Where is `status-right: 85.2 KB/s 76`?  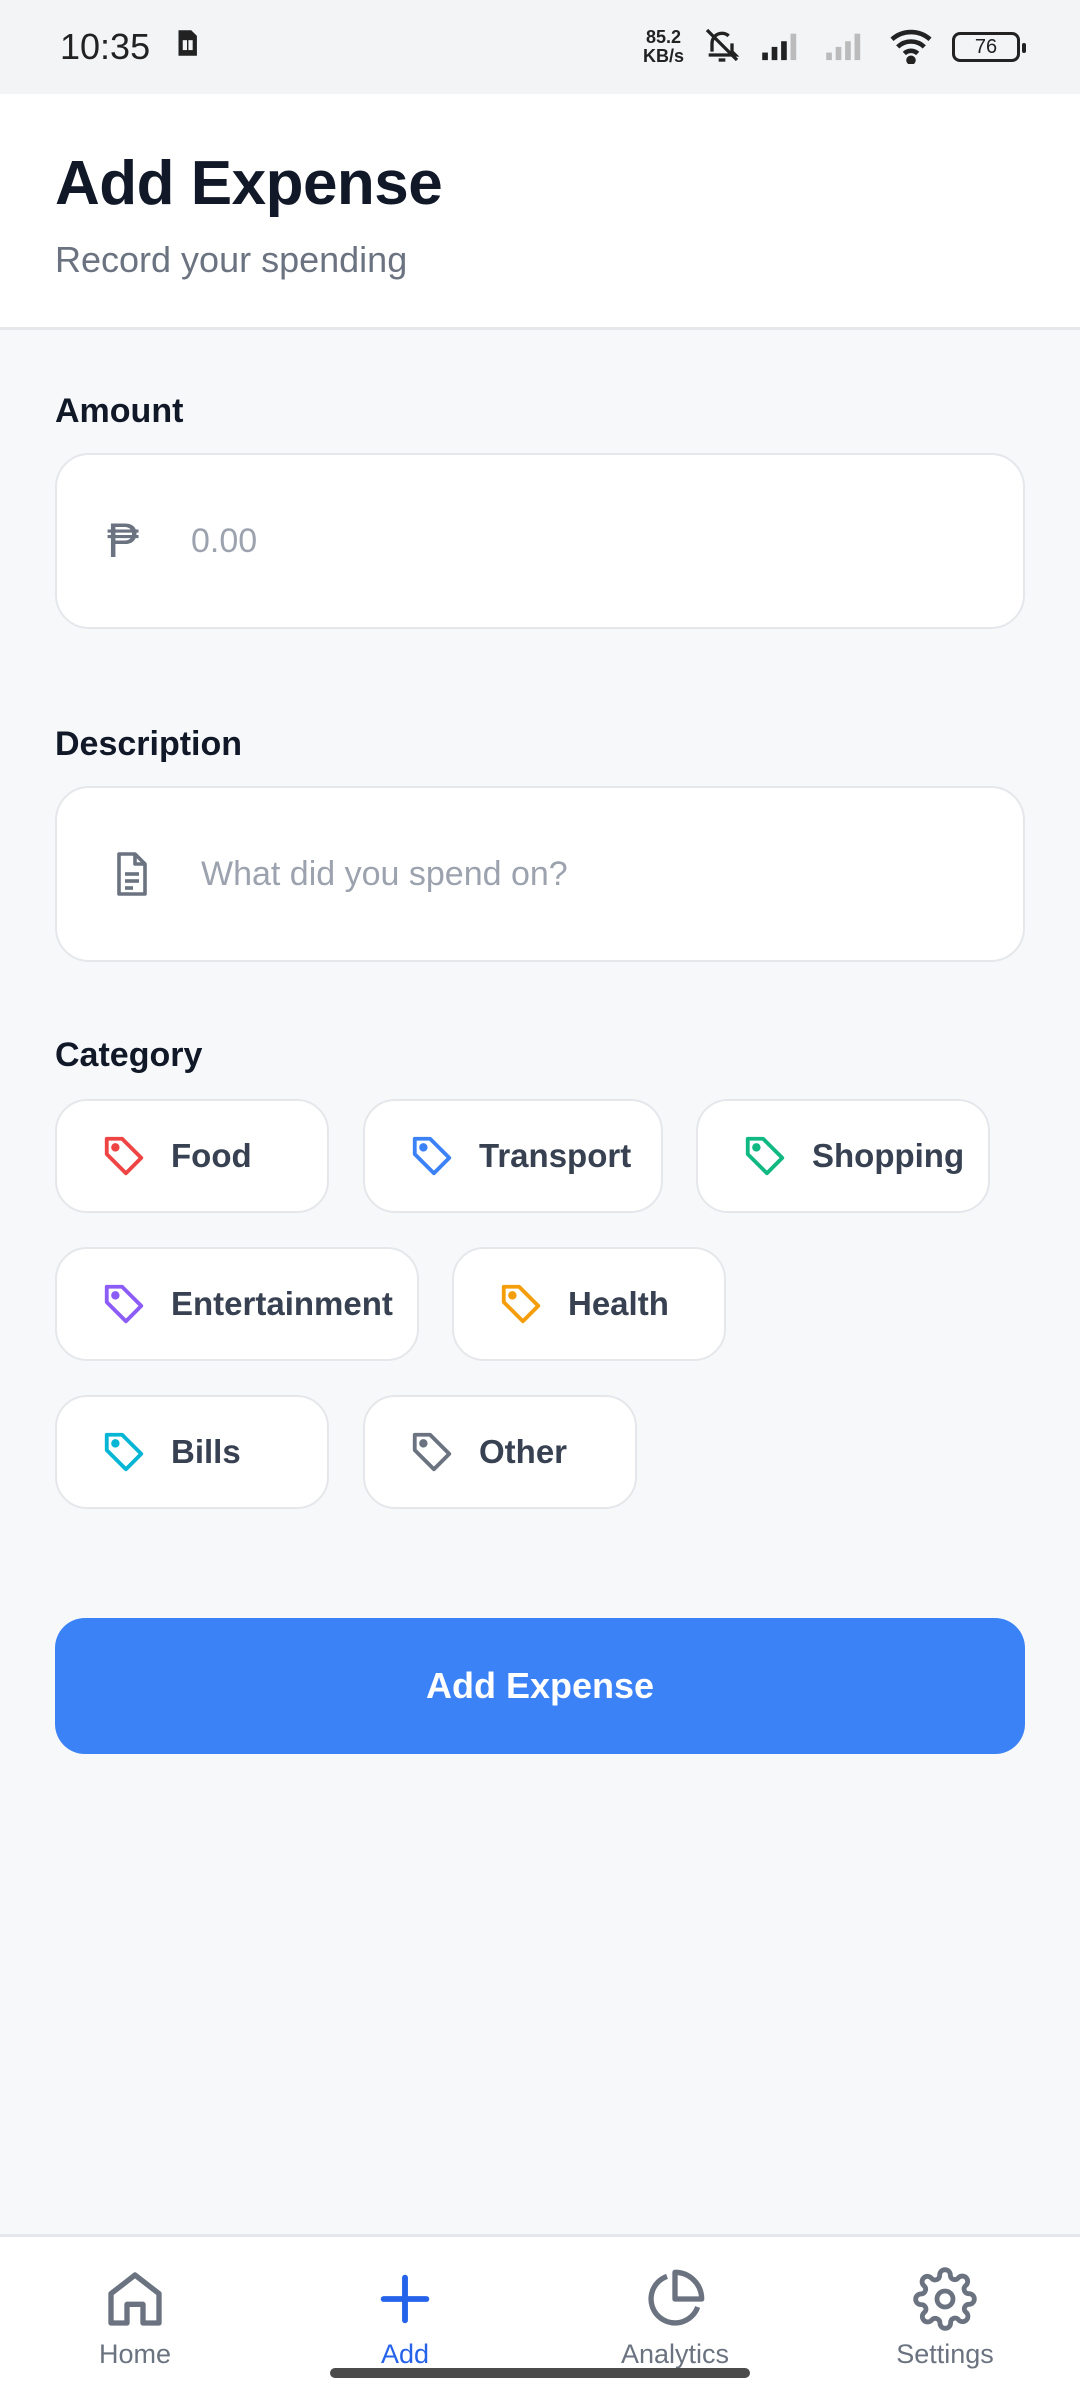 status-right: 85.2 KB/s 76 is located at coordinates (834, 47).